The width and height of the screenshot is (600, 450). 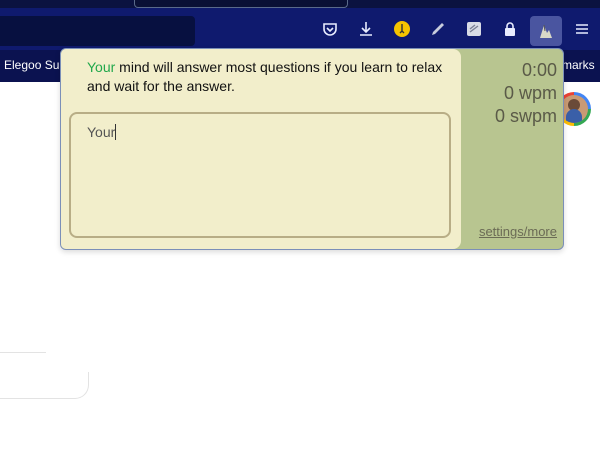 I want to click on typing-extension-icon, so click(x=546, y=31).